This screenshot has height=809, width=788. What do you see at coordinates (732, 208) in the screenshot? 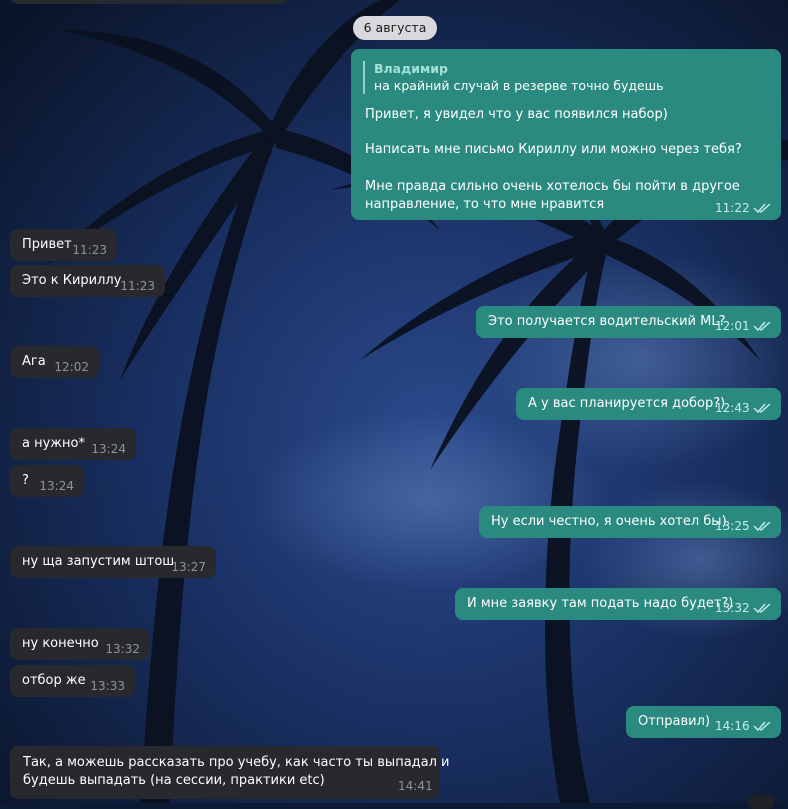
I see `message-time: 11:22` at bounding box center [732, 208].